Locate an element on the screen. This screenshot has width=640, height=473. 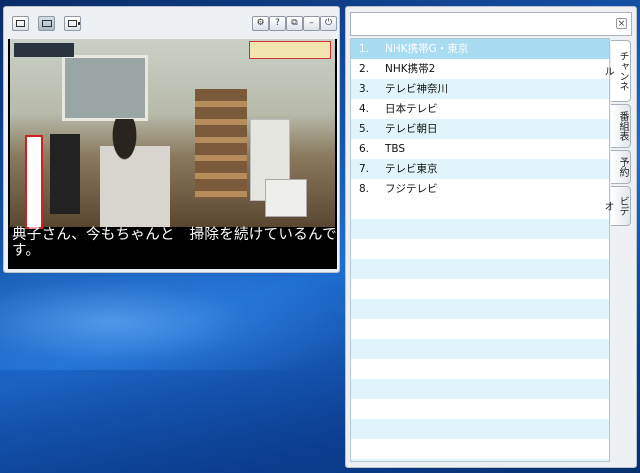
minimize-icon: – is located at coordinates (311, 23).